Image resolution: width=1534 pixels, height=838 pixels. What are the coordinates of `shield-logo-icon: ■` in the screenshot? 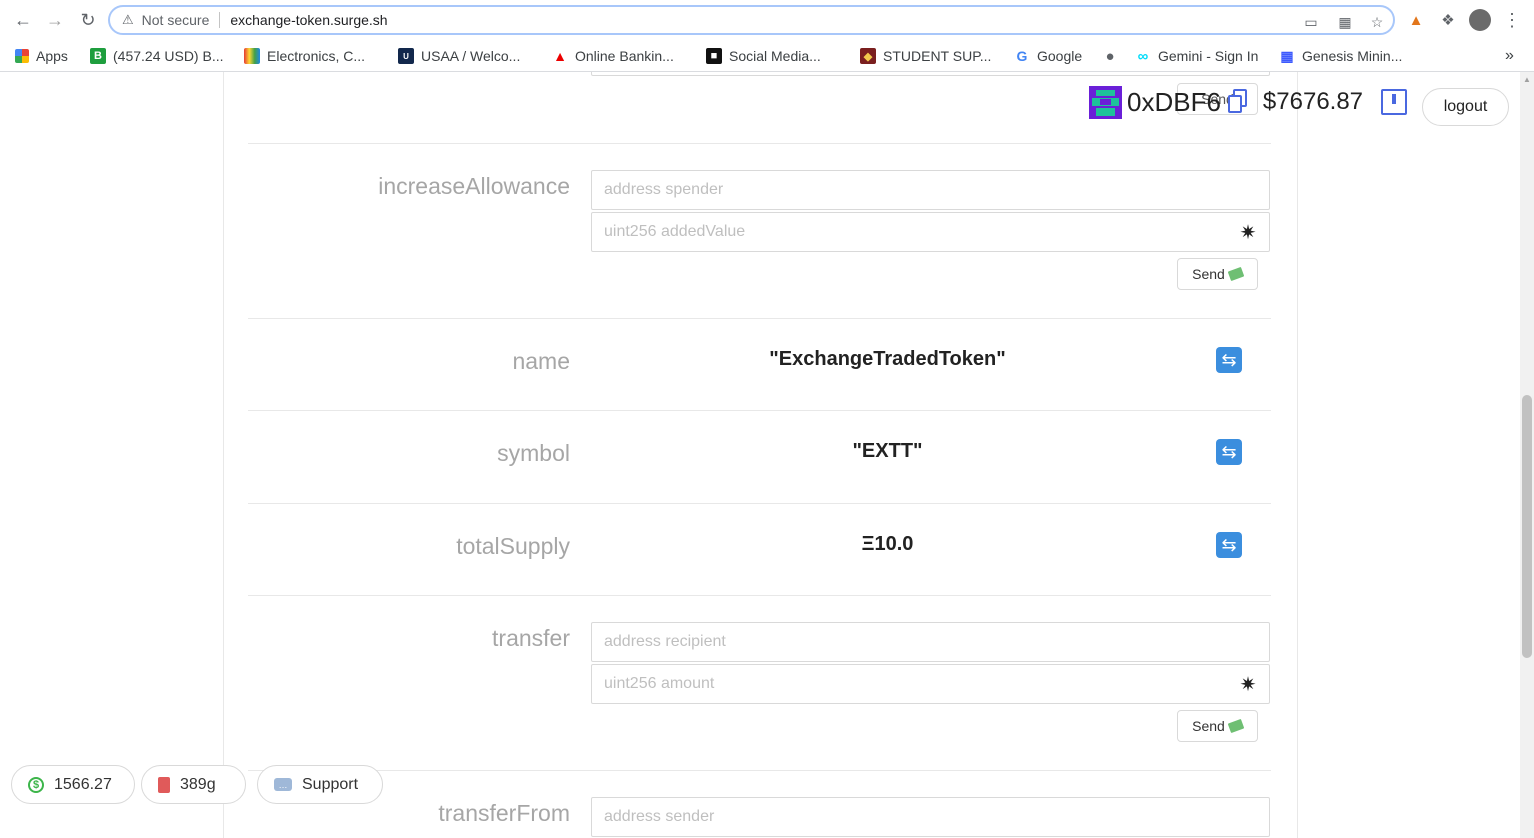 It's located at (714, 56).